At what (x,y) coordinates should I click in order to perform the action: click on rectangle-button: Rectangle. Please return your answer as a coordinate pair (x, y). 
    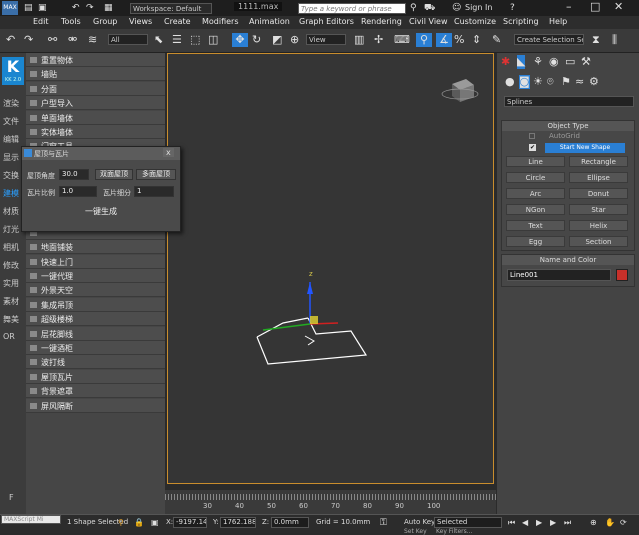
    Looking at the image, I should click on (598, 161).